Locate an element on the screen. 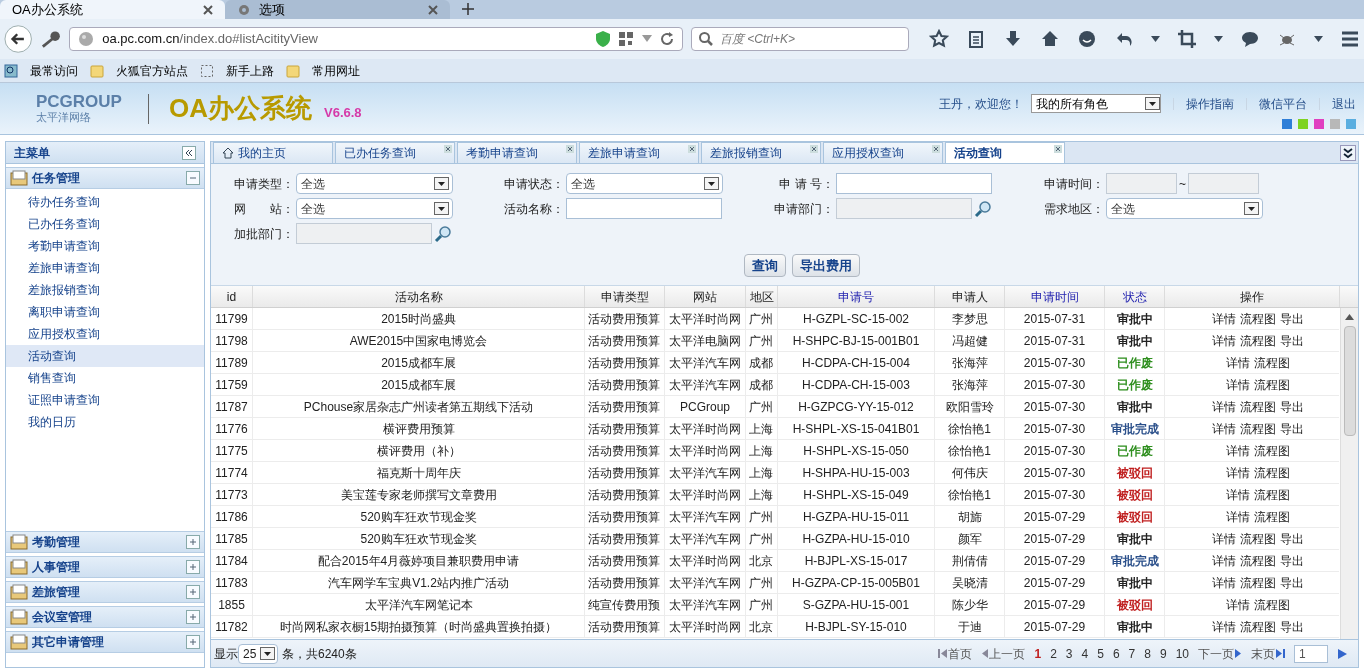 The image size is (1364, 668). action-button: 查询 is located at coordinates (764, 265).